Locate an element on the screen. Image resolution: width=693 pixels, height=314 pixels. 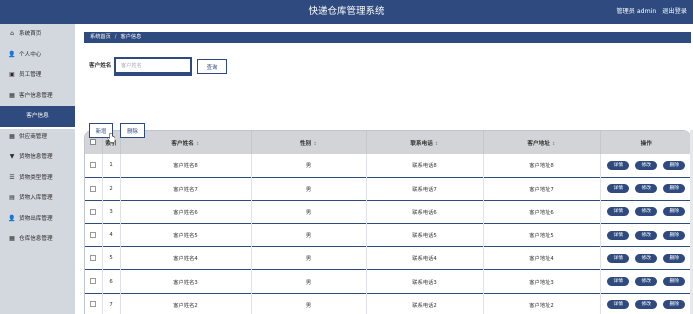
cell-address: 客户地址8 is located at coordinates (542, 166).